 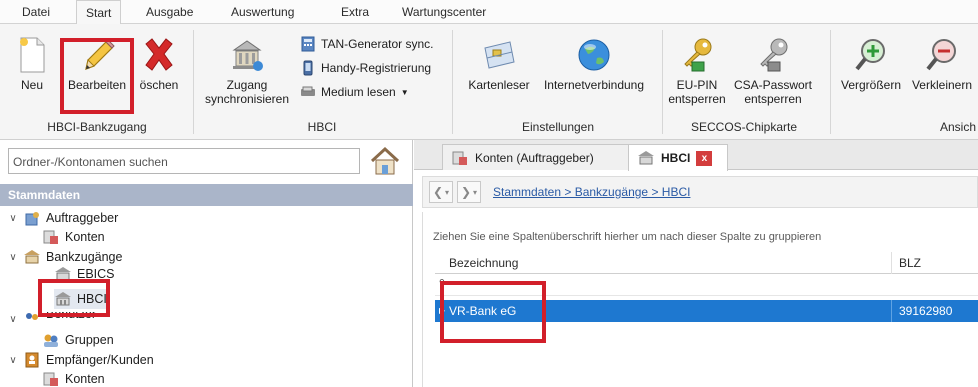 I want to click on document-tabs: Konten (Auftraggeber) HBCI x, so click(x=696, y=155).